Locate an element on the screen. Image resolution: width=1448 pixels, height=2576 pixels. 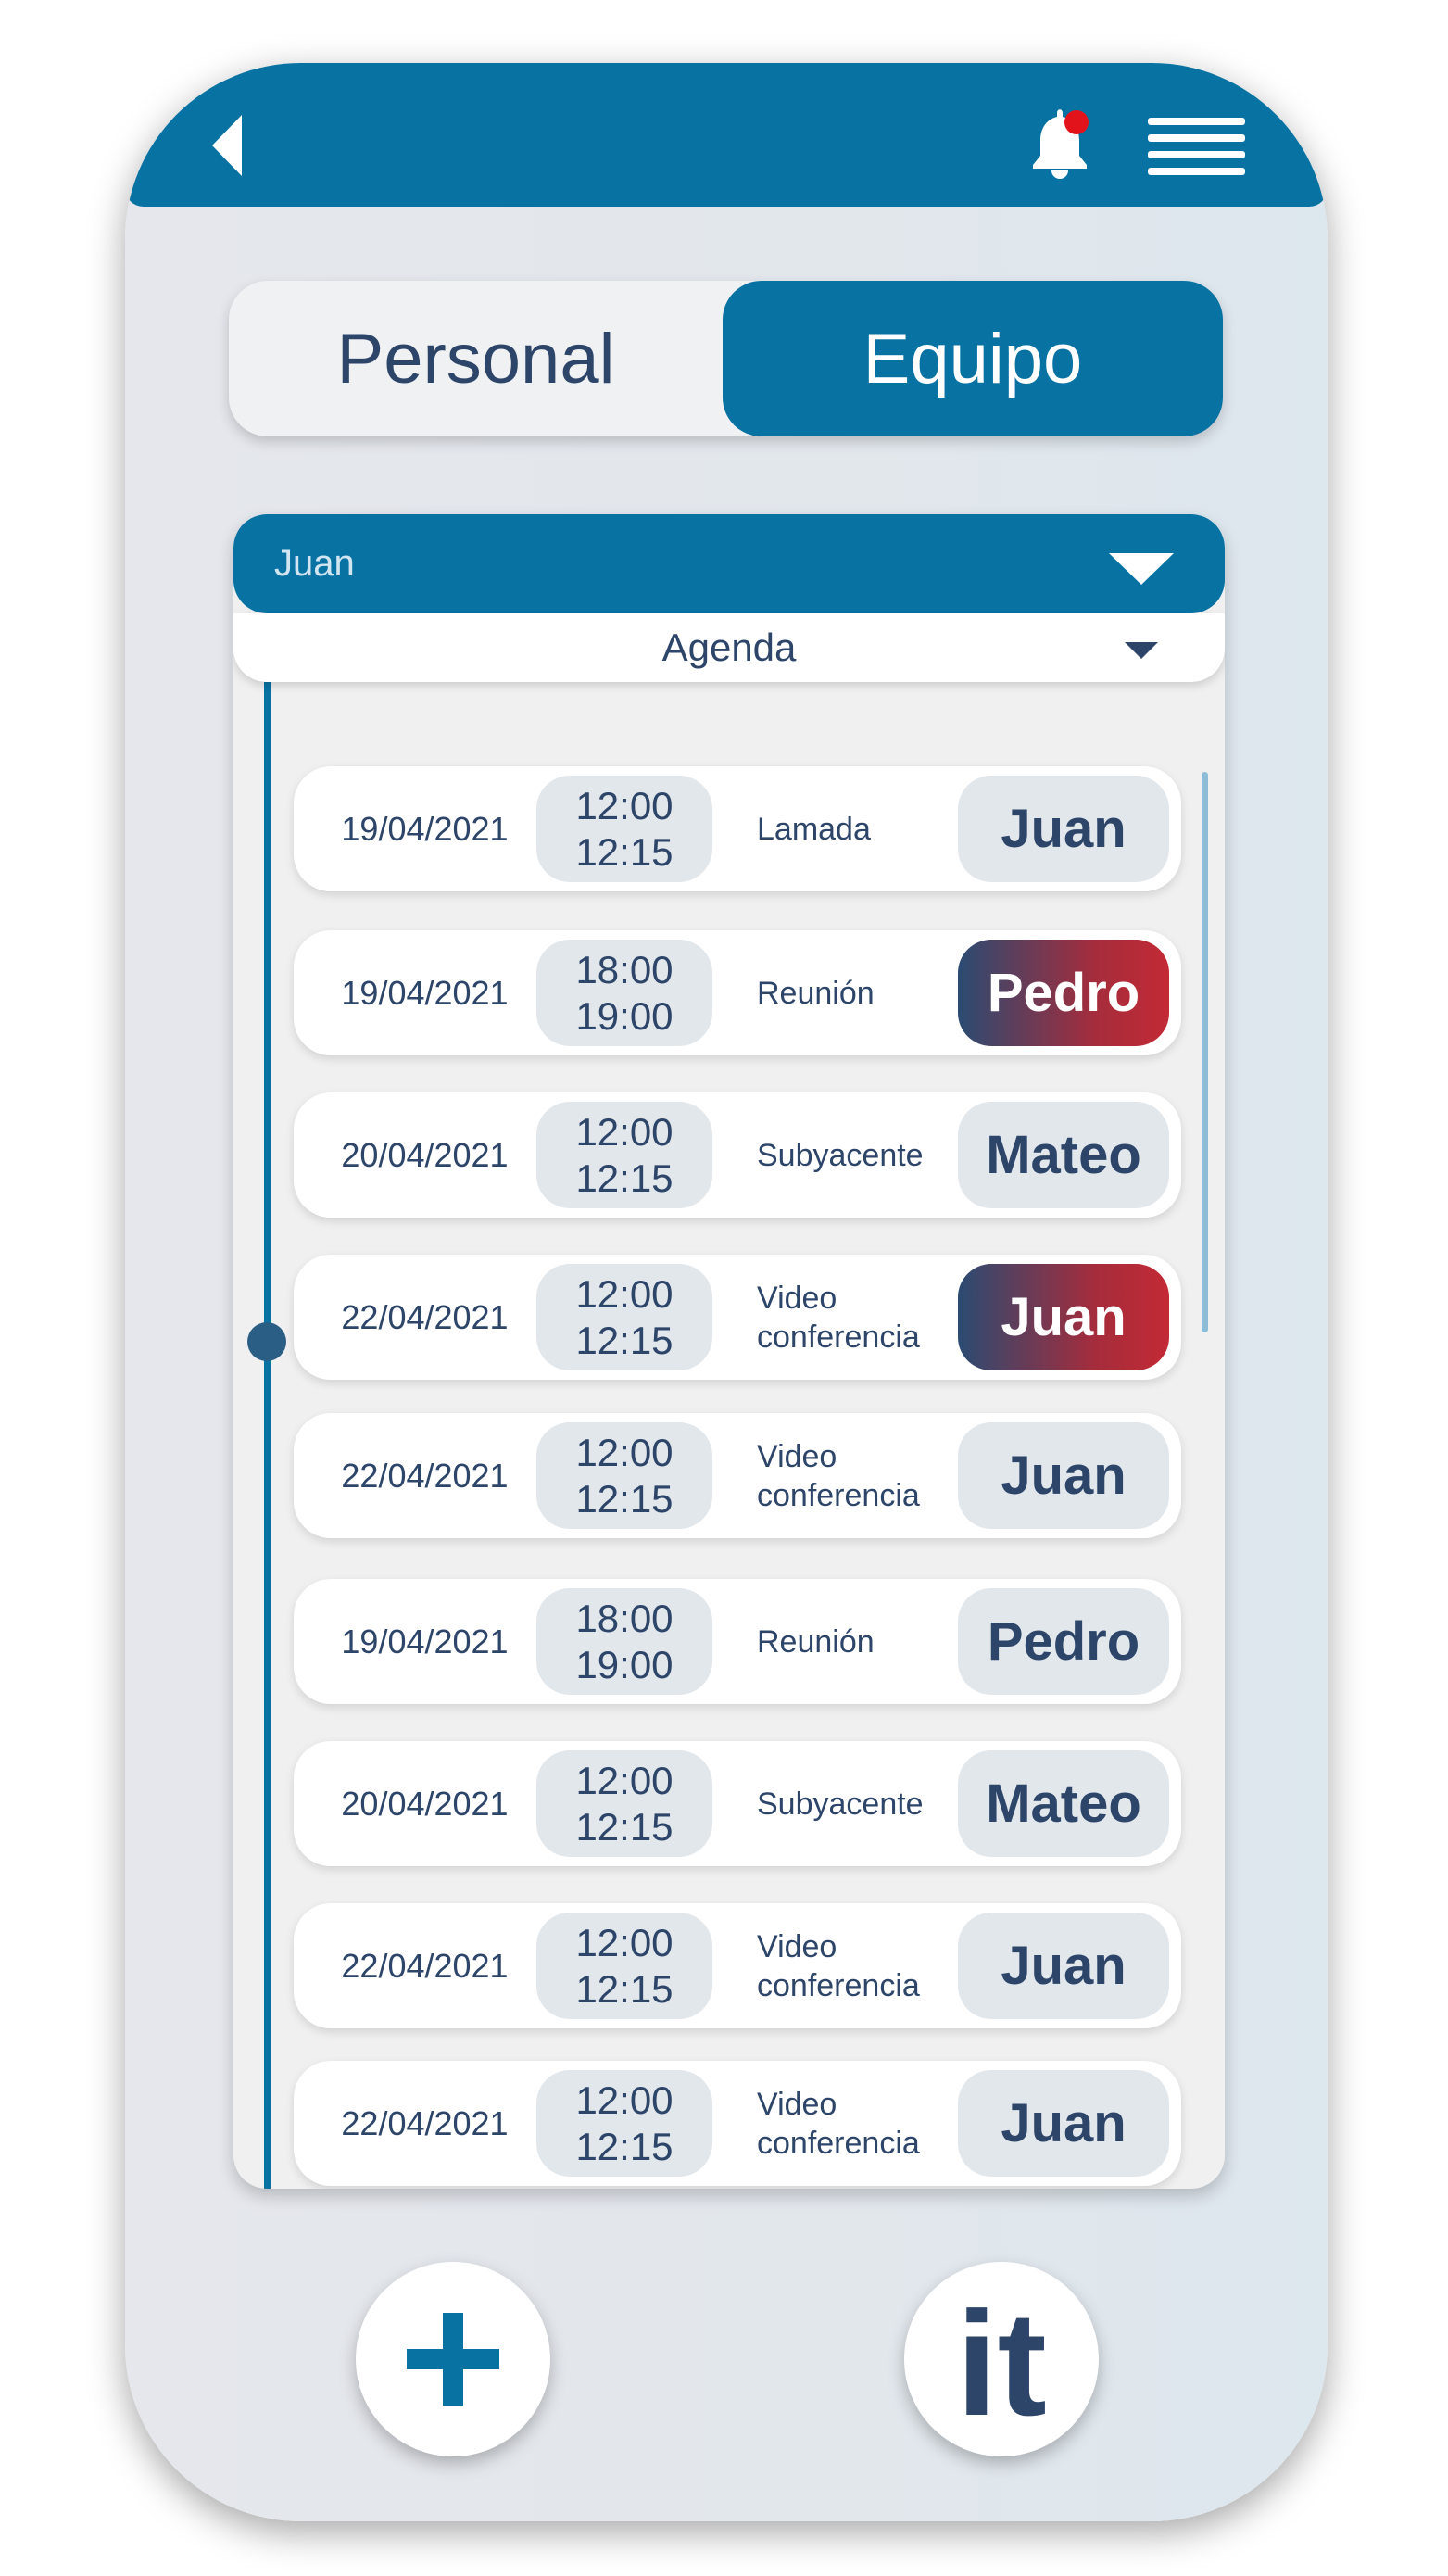
user-dropdown: Juan is located at coordinates (729, 563).